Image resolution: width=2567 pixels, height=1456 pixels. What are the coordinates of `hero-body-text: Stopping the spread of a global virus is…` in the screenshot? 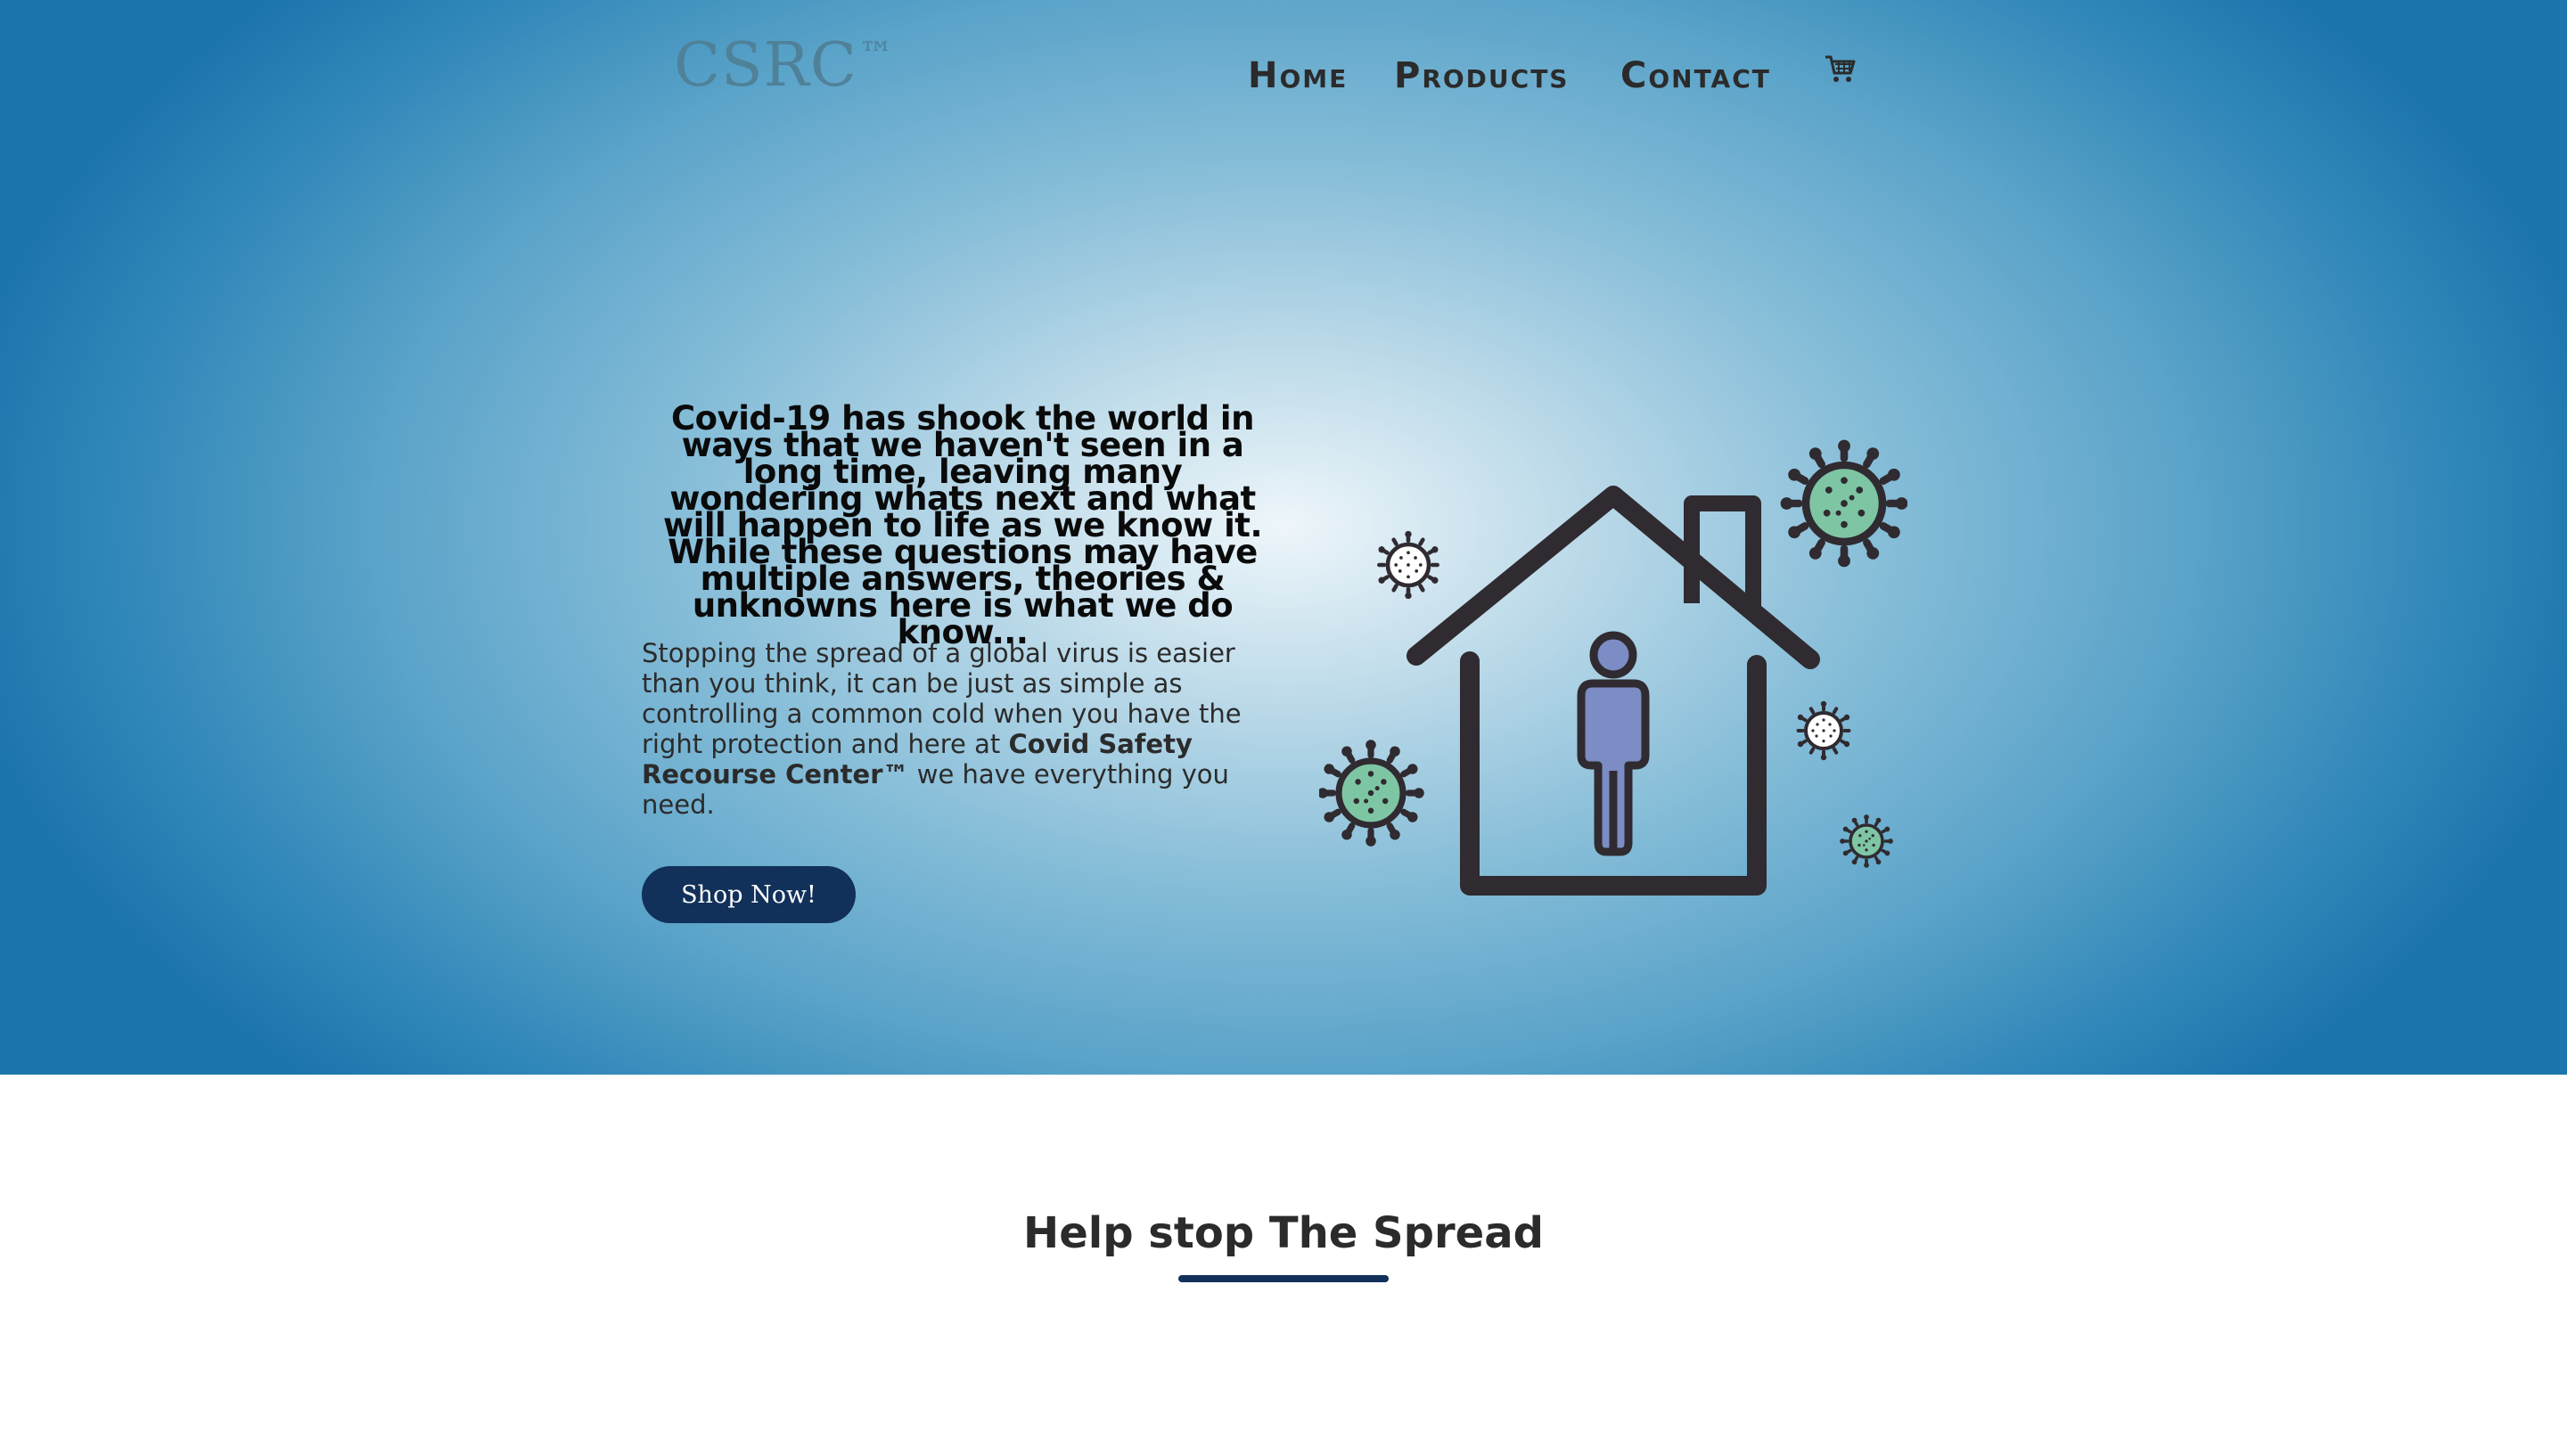 It's located at (954, 729).